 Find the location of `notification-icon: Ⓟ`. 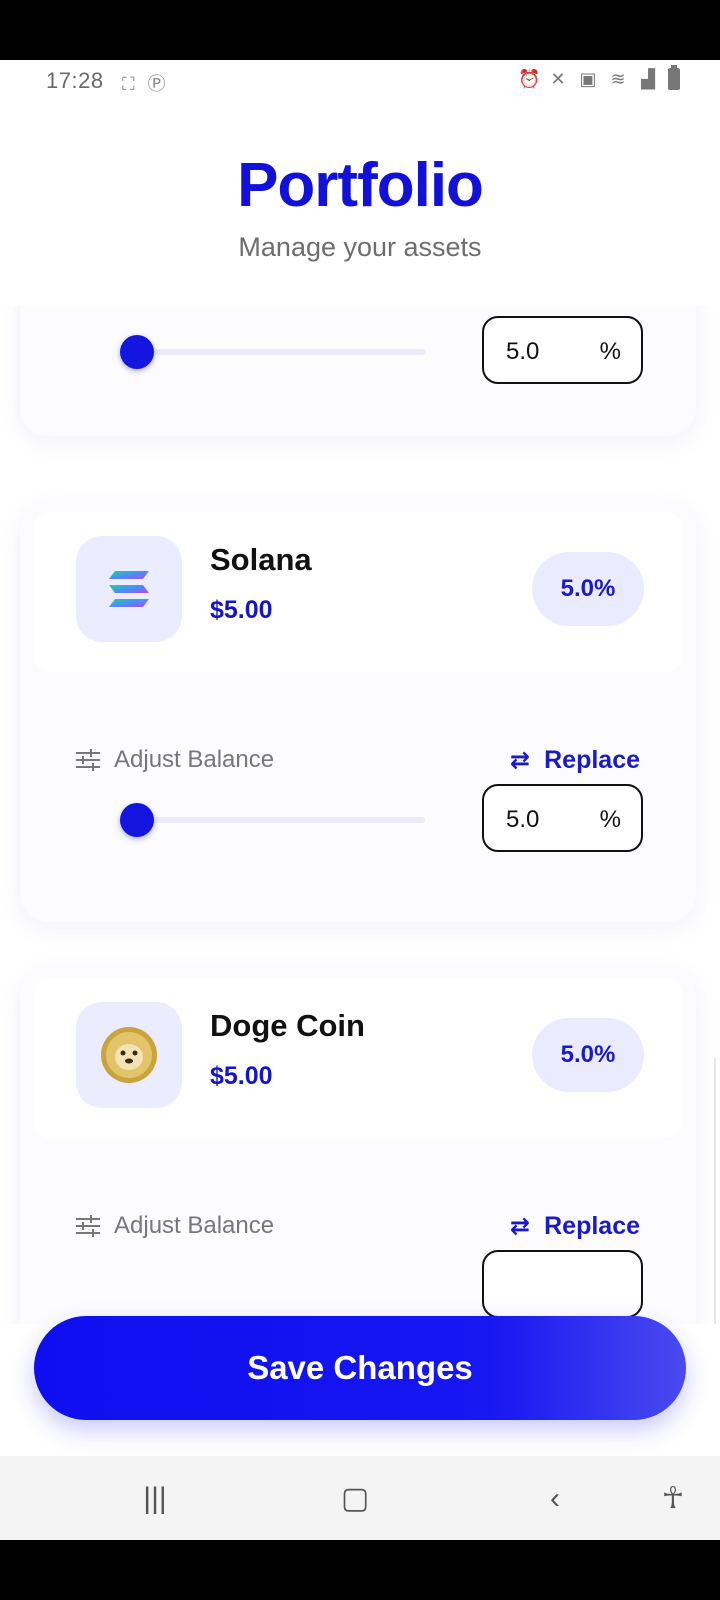

notification-icon: Ⓟ is located at coordinates (156, 84).